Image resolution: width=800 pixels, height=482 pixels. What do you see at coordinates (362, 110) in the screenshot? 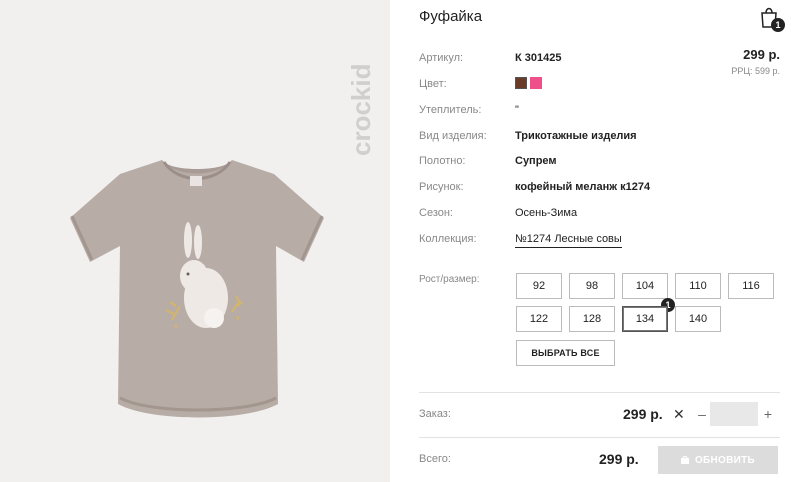
I see `brand-logo-text: crockid` at bounding box center [362, 110].